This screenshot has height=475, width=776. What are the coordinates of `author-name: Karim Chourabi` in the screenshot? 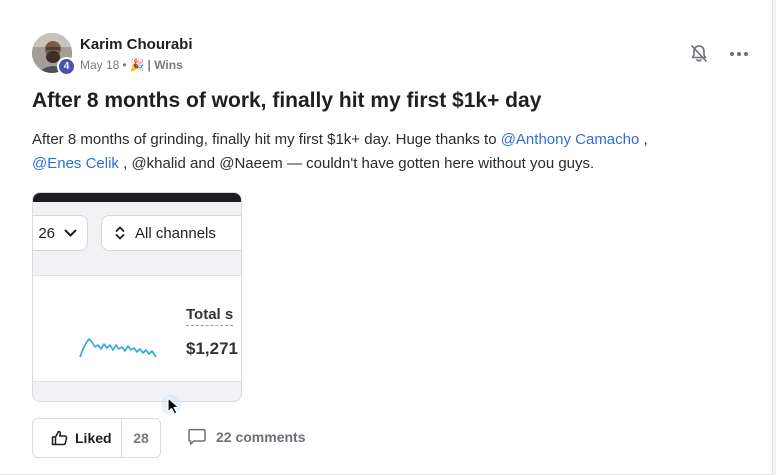 It's located at (136, 44).